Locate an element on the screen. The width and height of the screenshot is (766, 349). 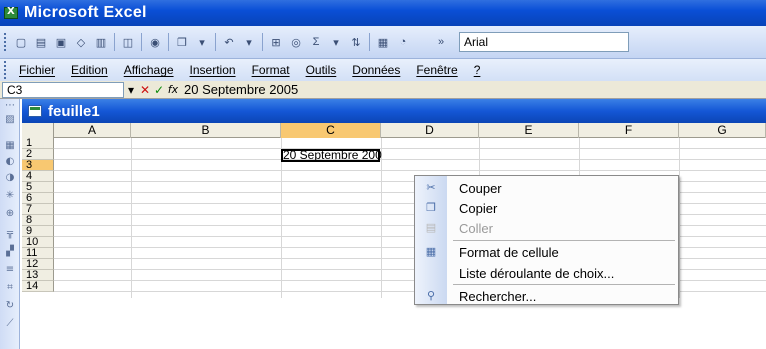
open-folder-icon: ▤ is located at coordinates (41, 42).